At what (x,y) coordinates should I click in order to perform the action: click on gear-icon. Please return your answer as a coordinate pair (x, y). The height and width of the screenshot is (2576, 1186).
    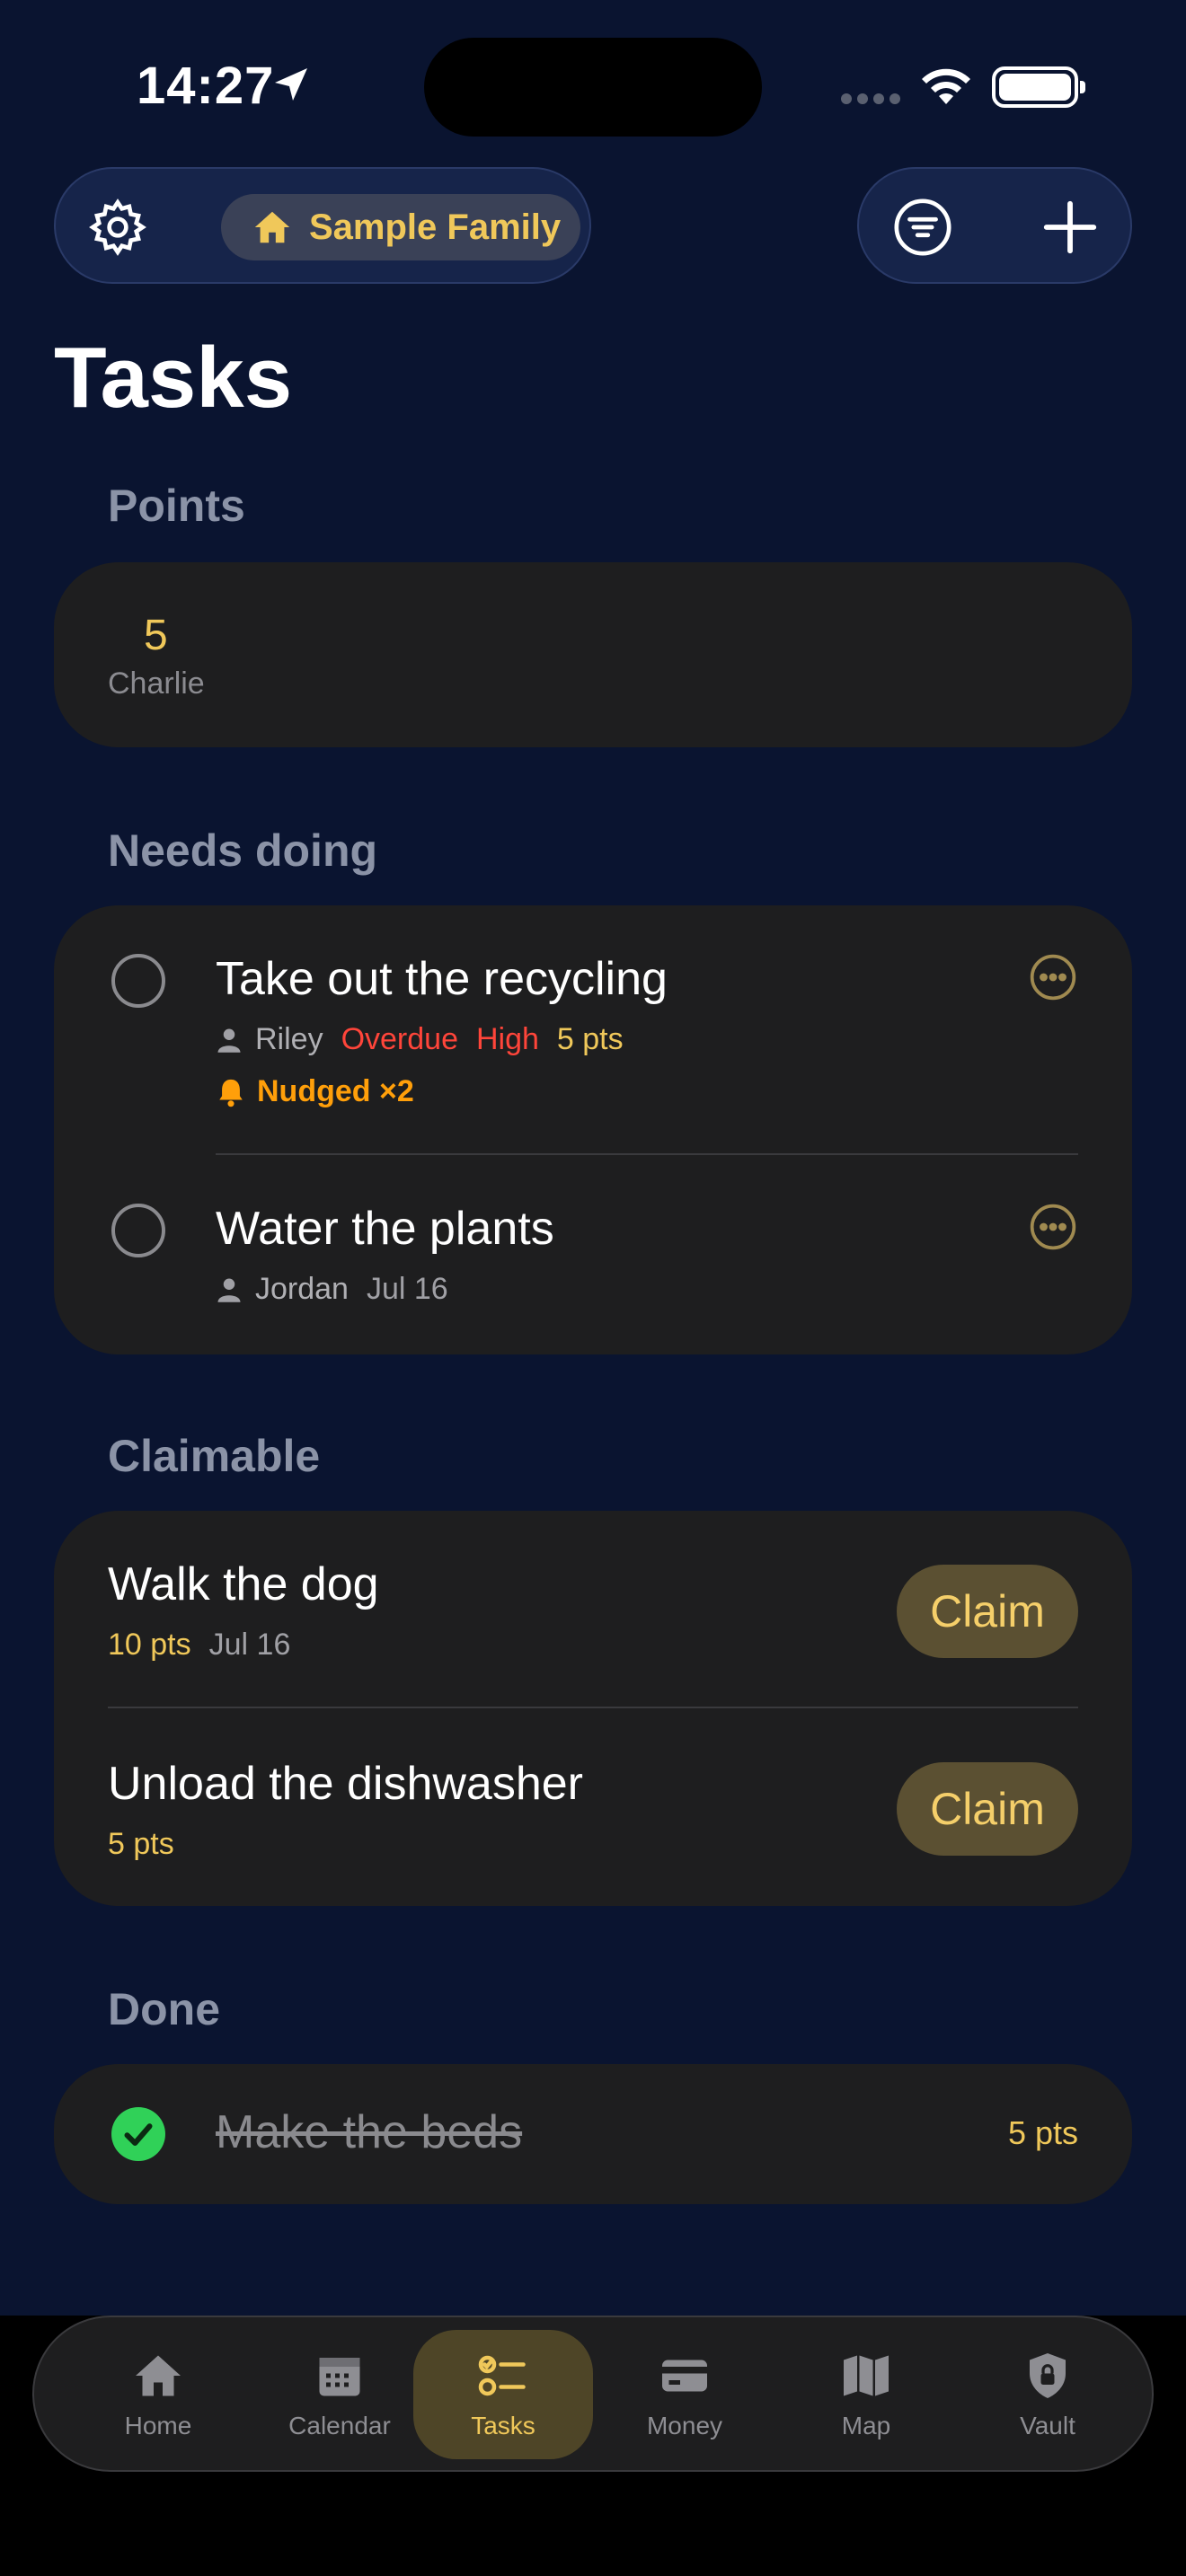
    Looking at the image, I should click on (117, 227).